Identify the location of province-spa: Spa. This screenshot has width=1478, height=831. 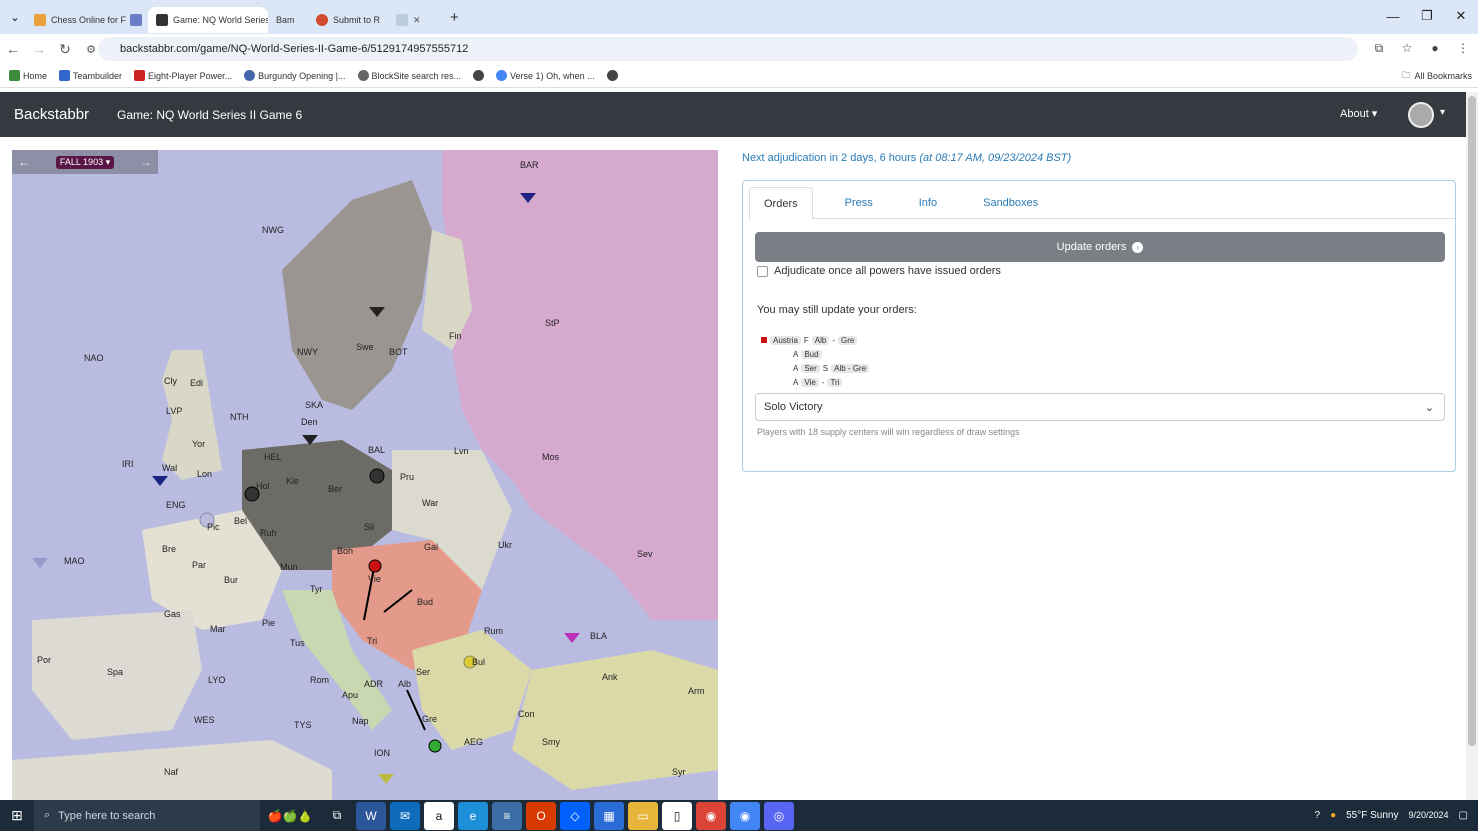
(115, 672).